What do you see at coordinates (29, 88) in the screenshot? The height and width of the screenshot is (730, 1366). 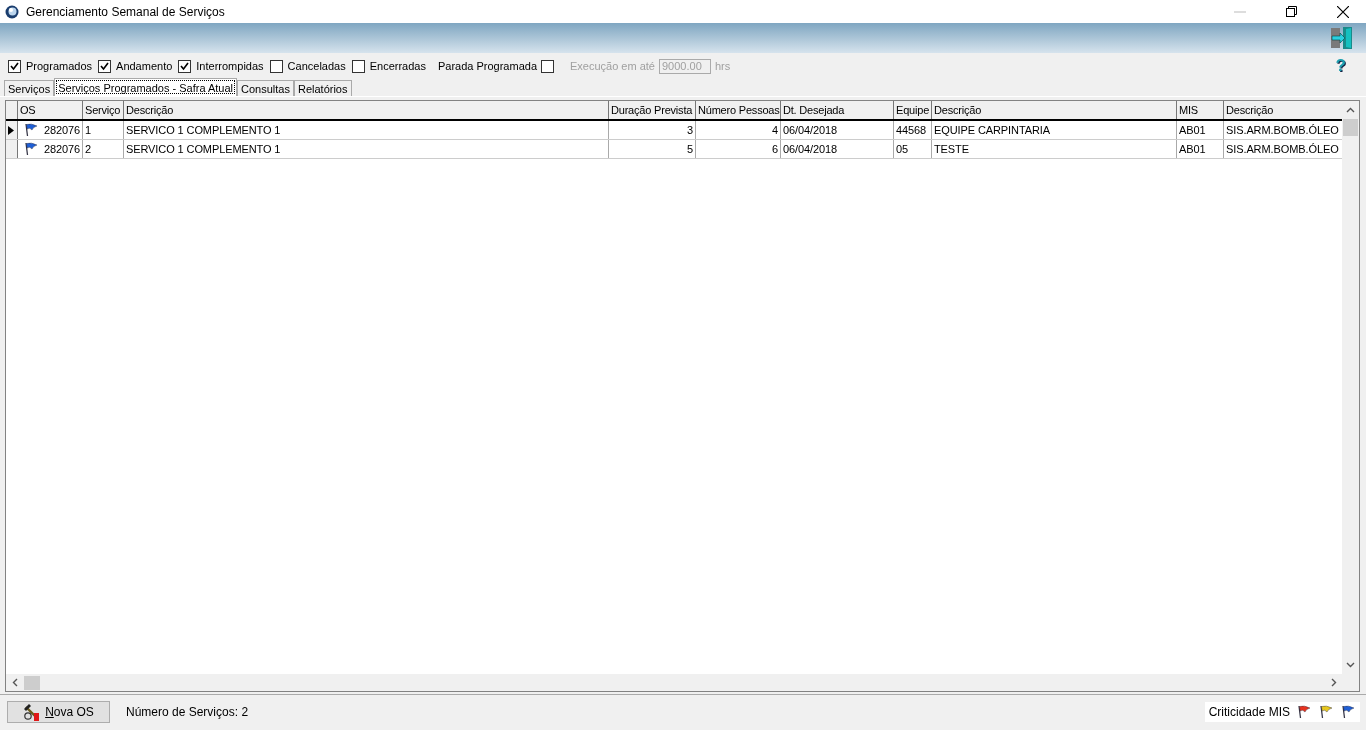 I see `tab: Serviços` at bounding box center [29, 88].